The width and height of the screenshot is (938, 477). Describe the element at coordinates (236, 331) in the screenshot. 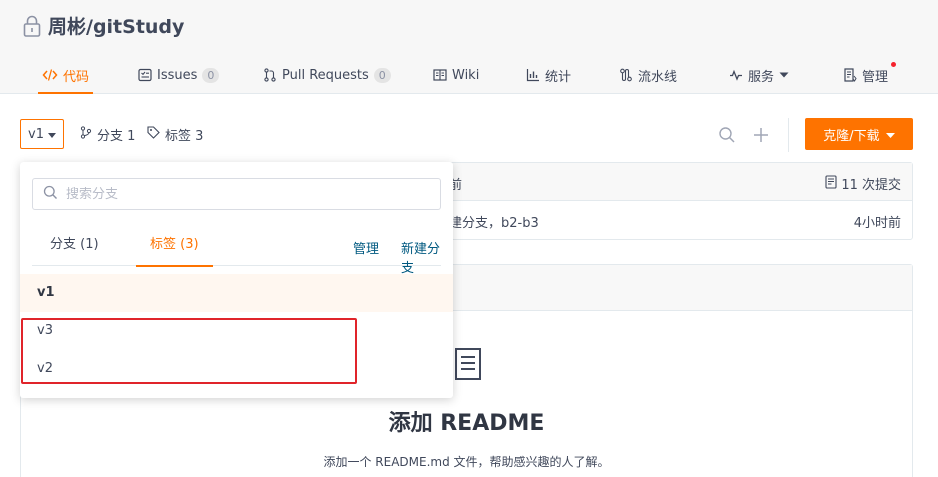

I see `ref-item-v3: v3` at that location.